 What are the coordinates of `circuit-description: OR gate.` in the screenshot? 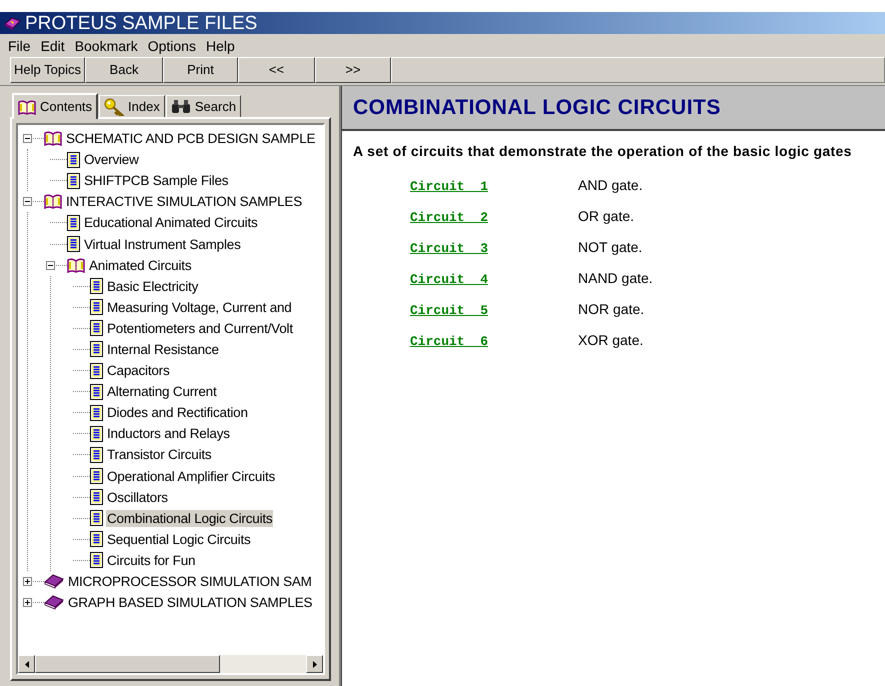 It's located at (606, 216).